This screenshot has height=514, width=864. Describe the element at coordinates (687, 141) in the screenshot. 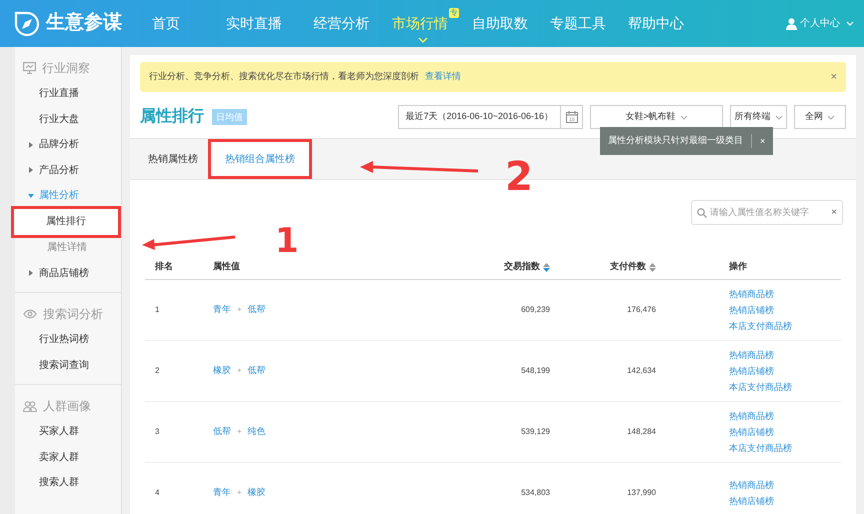

I see `tooltip: 属性分析模块只针对最细一级类目 ×` at that location.